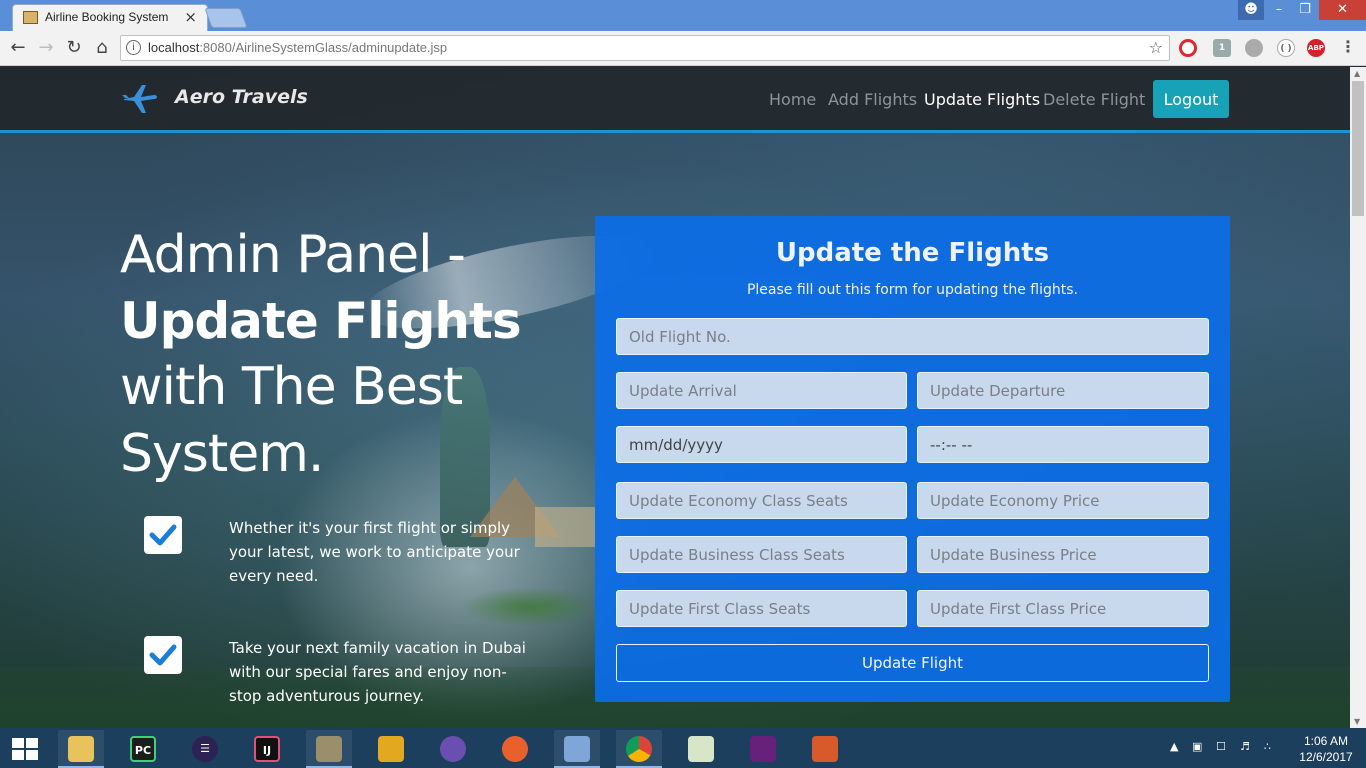 The height and width of the screenshot is (768, 1366). What do you see at coordinates (912, 253) in the screenshot?
I see `form-title: Update the Flights` at bounding box center [912, 253].